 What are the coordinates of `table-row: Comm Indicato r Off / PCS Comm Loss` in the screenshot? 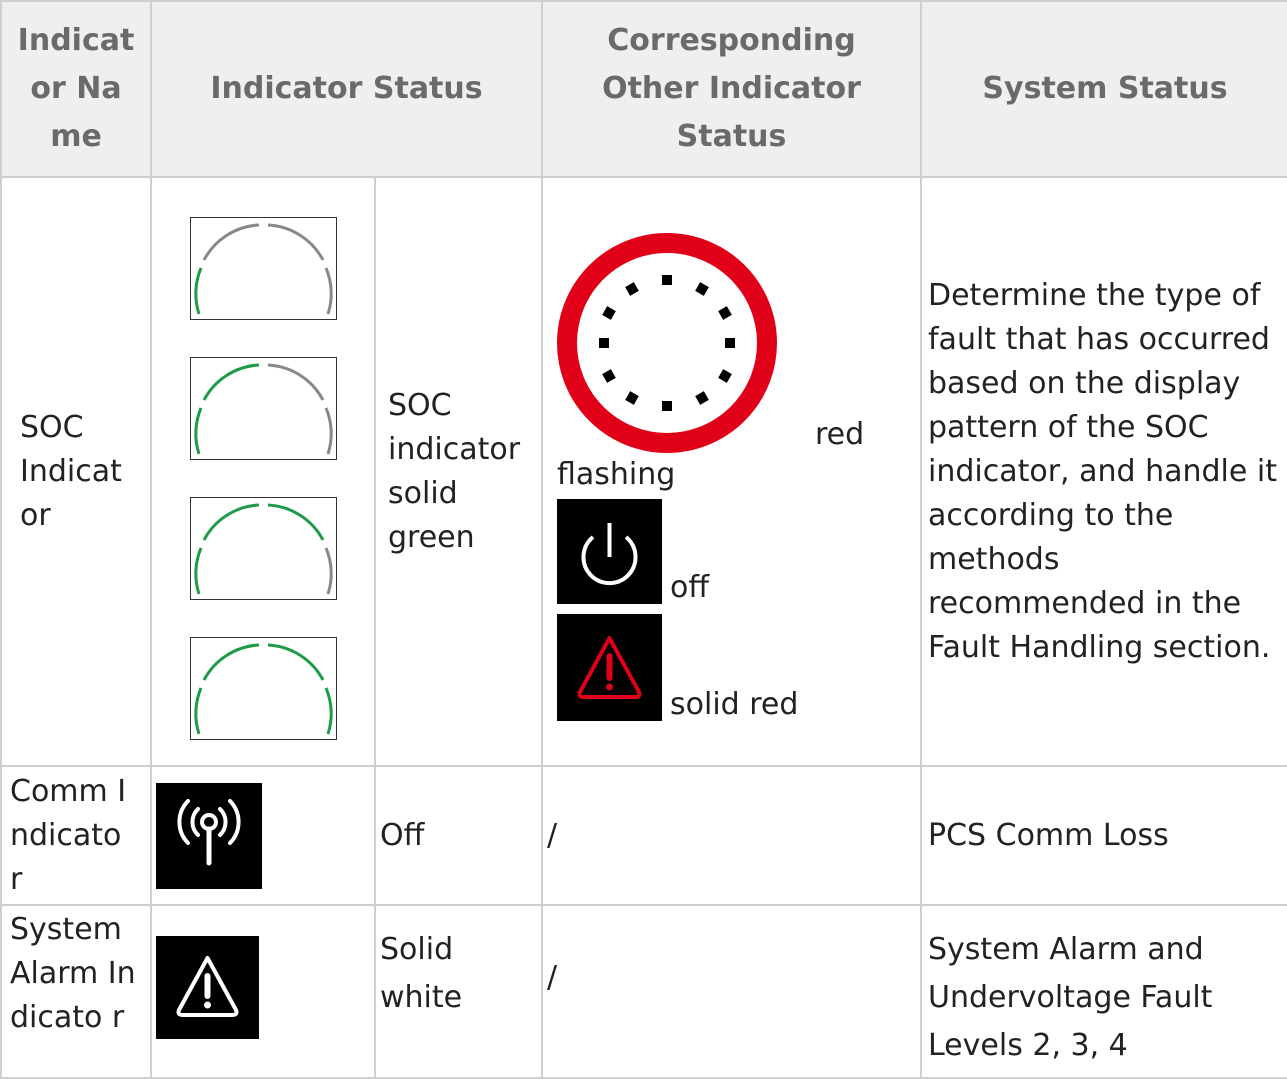 It's located at (643, 835).